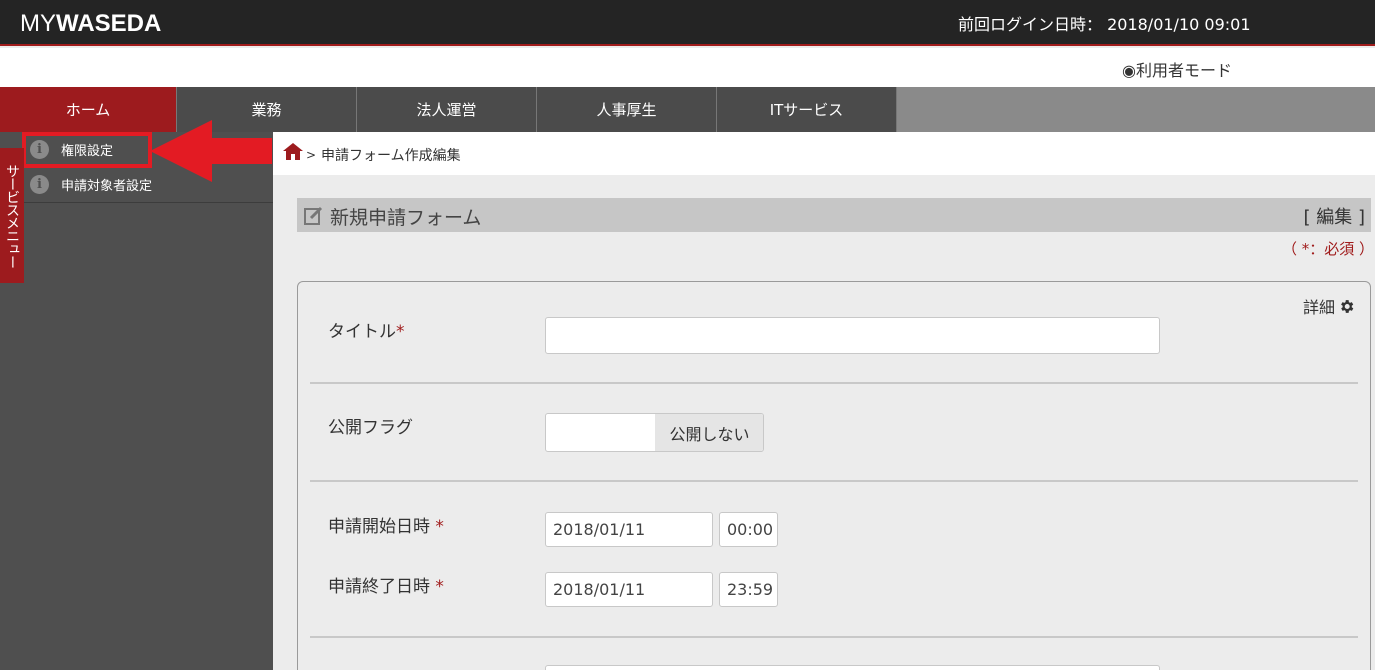 This screenshot has height=670, width=1375. What do you see at coordinates (313, 215) in the screenshot?
I see `edit-icon` at bounding box center [313, 215].